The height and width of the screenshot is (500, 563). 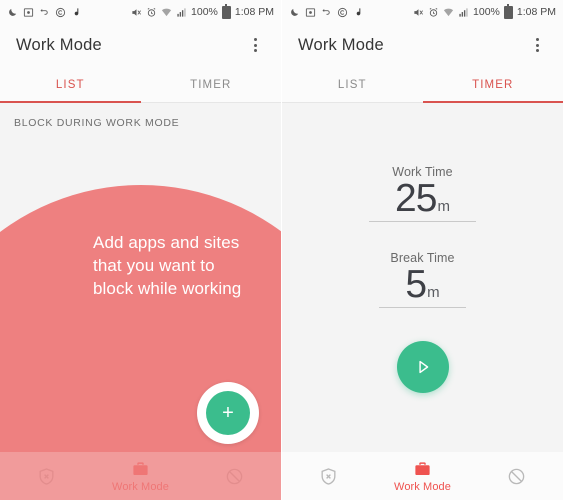 I want to click on work-time-group: Work Time 25 m, so click(x=422, y=194).